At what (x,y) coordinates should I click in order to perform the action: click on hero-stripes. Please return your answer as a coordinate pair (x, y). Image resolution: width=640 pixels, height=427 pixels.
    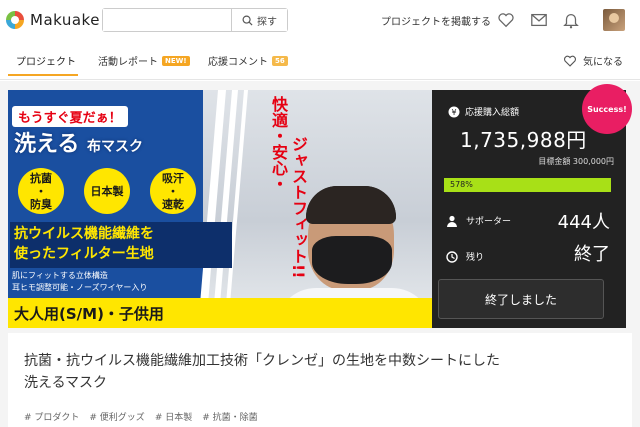
    Looking at the image, I should click on (223, 209).